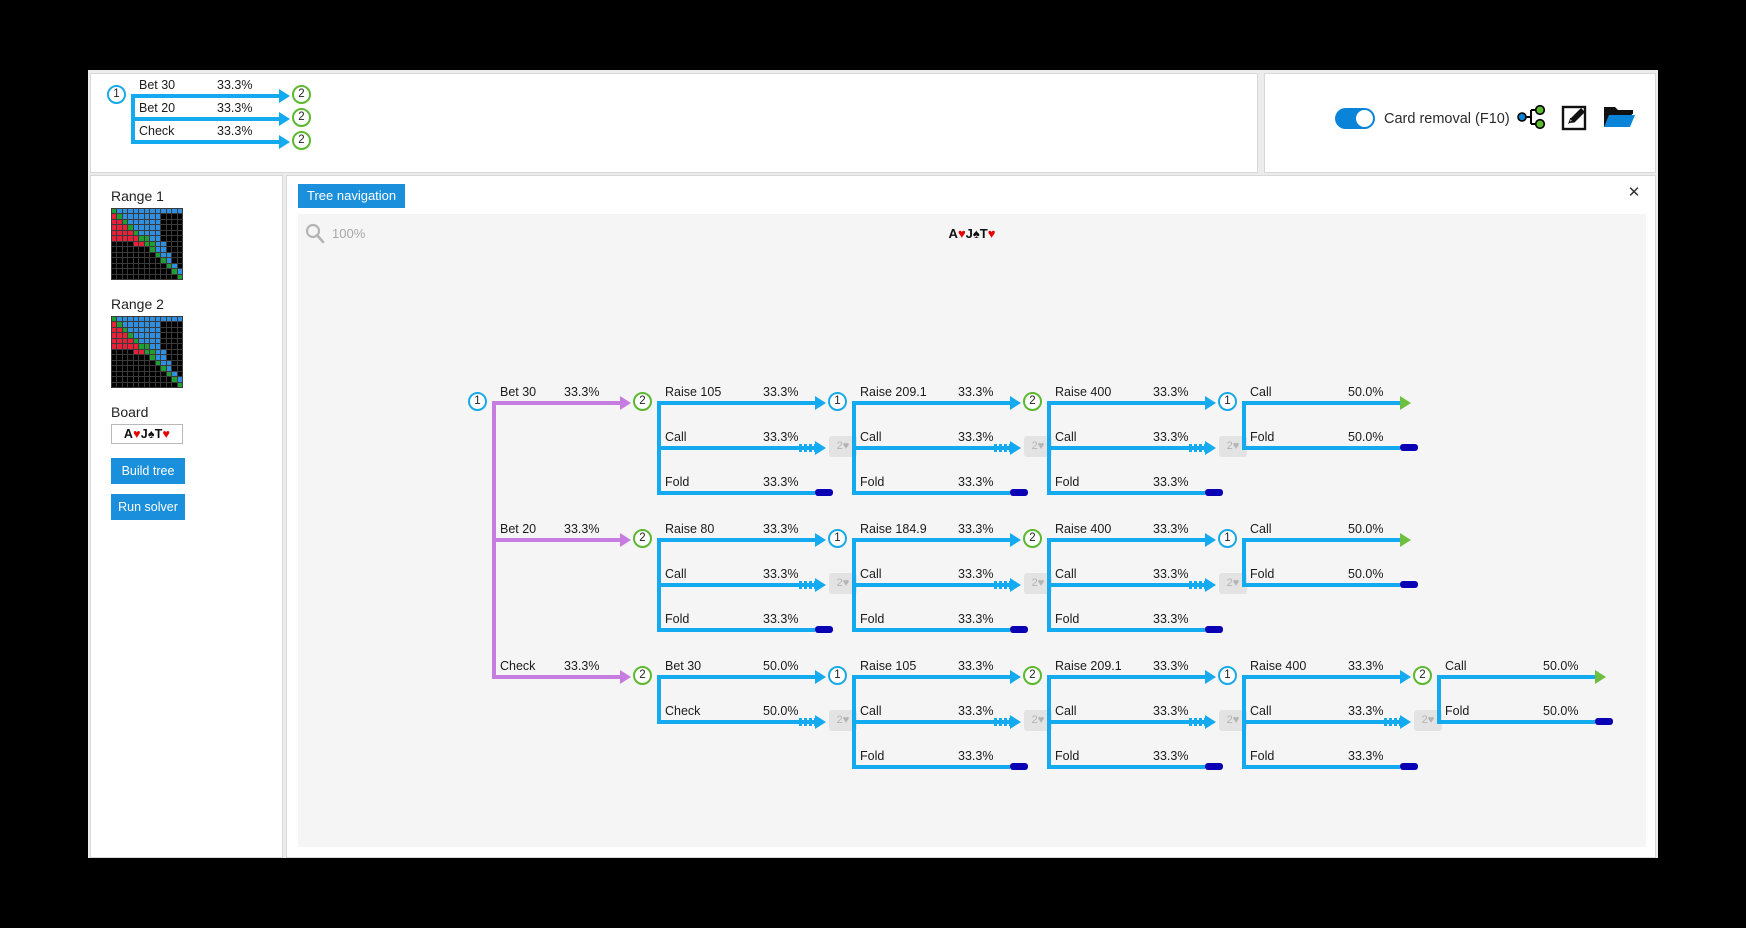 The width and height of the screenshot is (1746, 928). I want to click on mini-tree-edge, so click(205, 142).